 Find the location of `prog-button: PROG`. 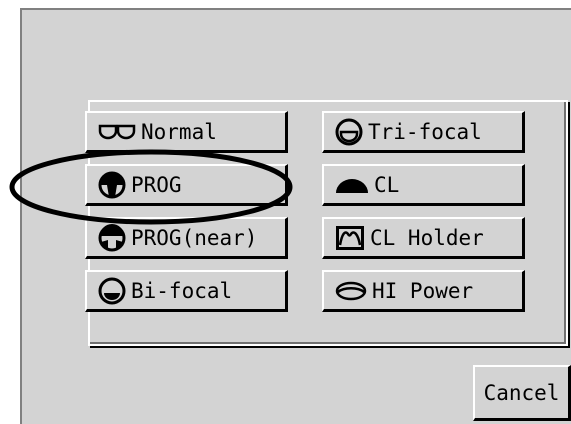

prog-button: PROG is located at coordinates (186, 185).